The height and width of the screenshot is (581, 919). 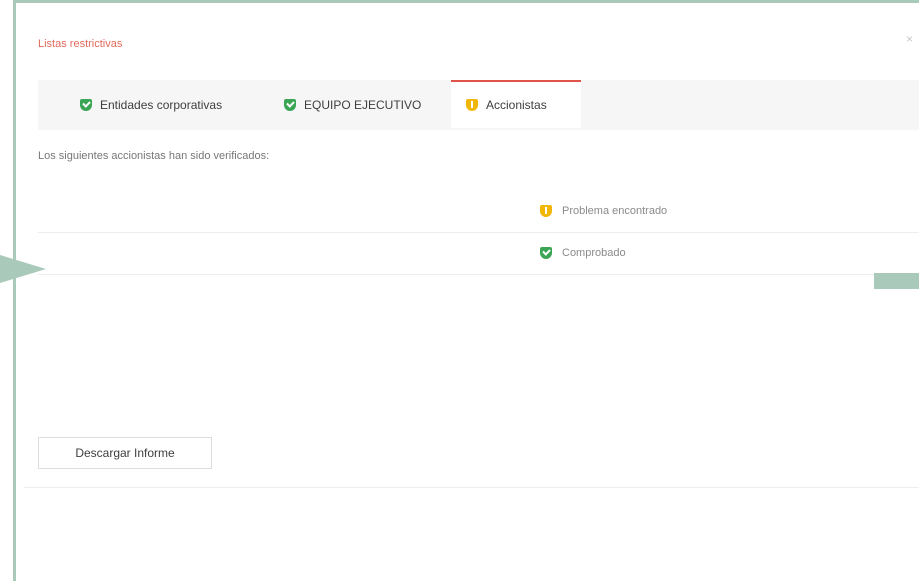 I want to click on status-label: Problema encontrado, so click(x=615, y=211).